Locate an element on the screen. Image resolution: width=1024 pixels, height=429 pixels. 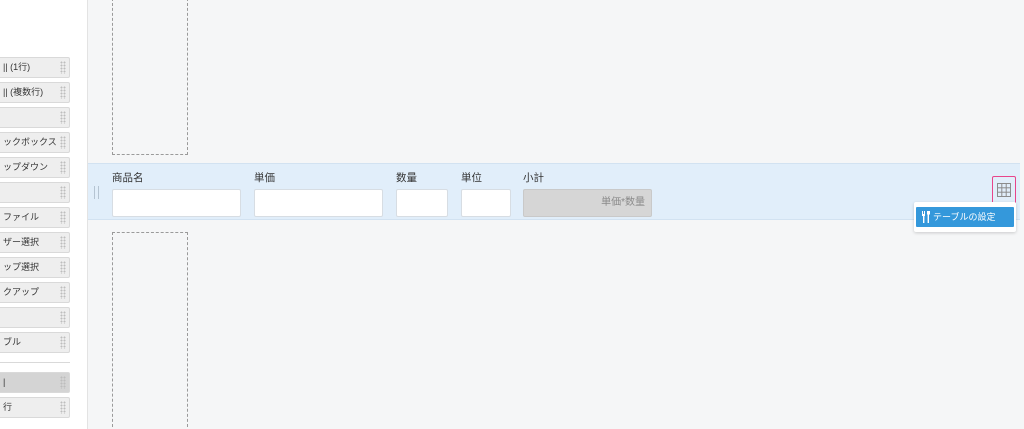
row-drag-handle is located at coordinates (96, 192).